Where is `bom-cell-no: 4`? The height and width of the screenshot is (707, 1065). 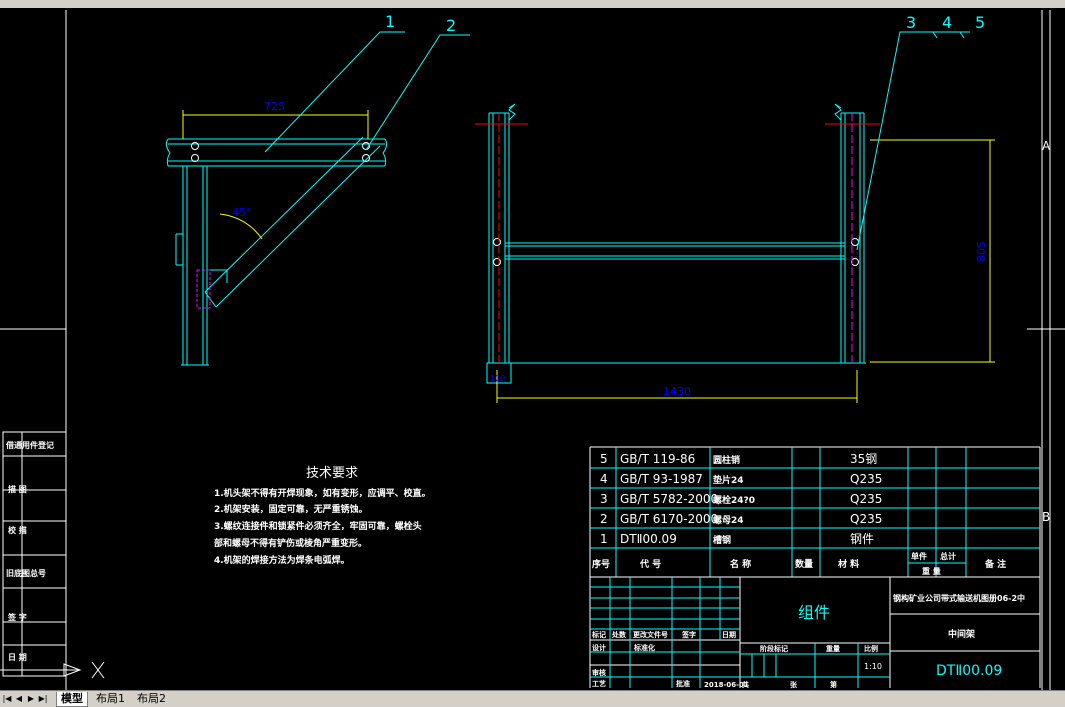 bom-cell-no: 4 is located at coordinates (604, 479).